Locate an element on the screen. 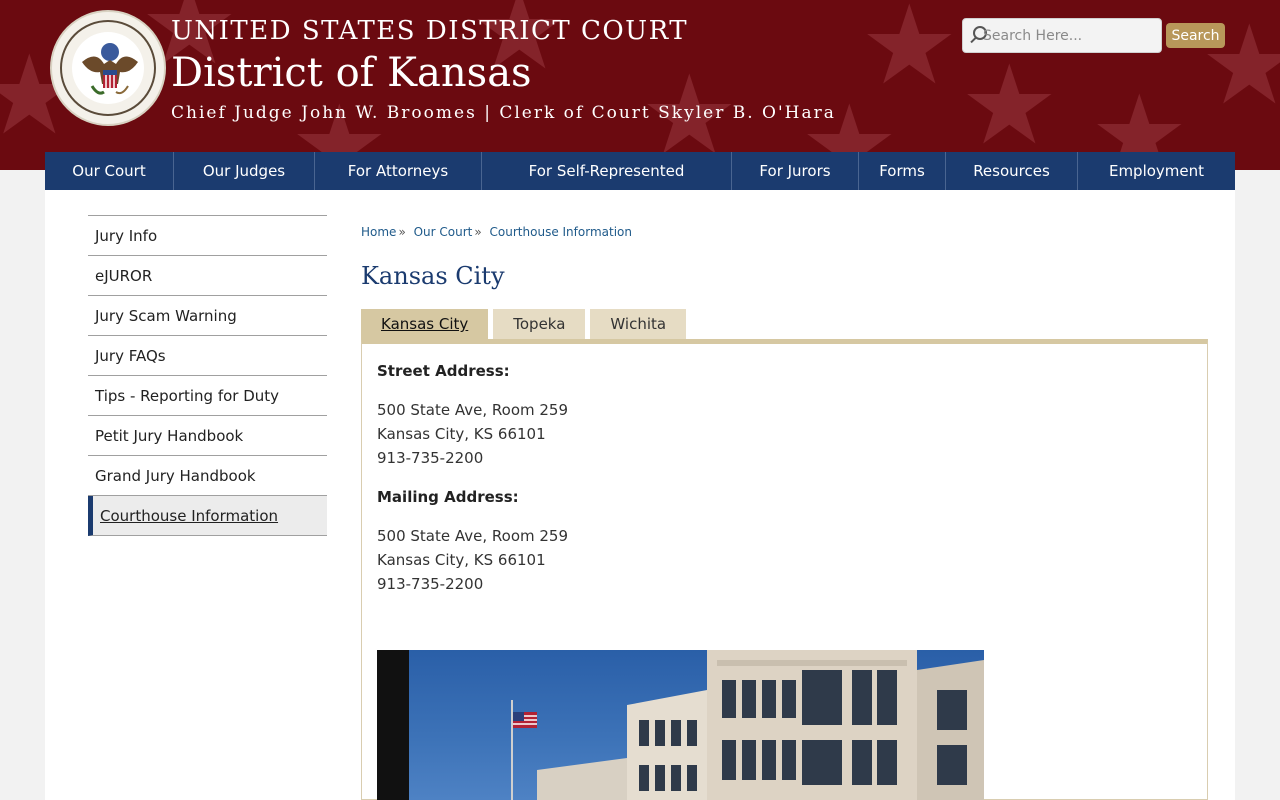 This screenshot has width=1280, height=800. tab-kansas-city: Kansas City is located at coordinates (425, 324).